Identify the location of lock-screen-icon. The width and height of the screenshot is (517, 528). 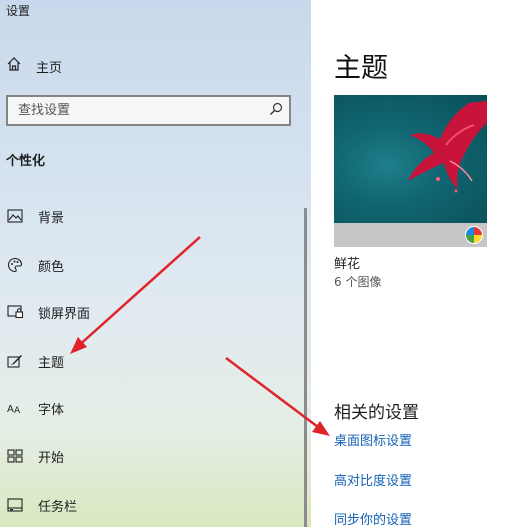
(15, 312).